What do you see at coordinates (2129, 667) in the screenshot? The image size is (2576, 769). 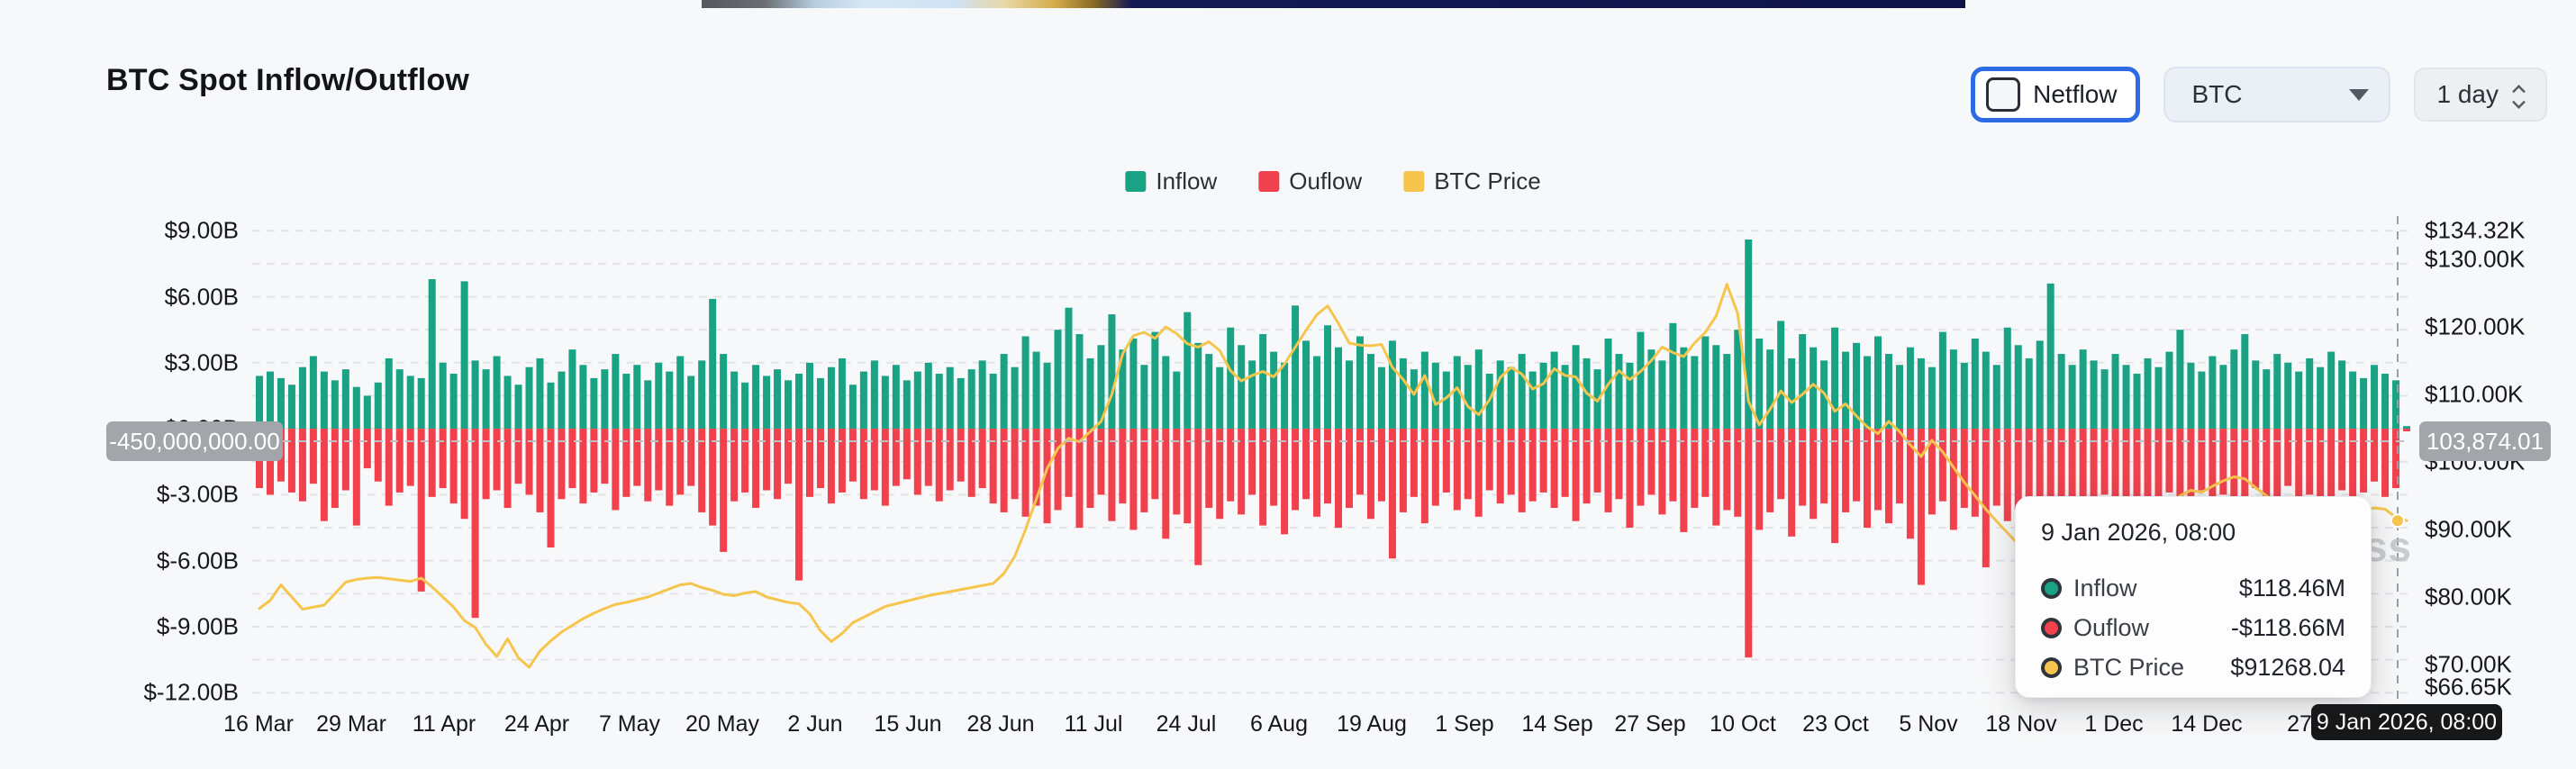 I see `tooltip-series-label: BTC Price` at bounding box center [2129, 667].